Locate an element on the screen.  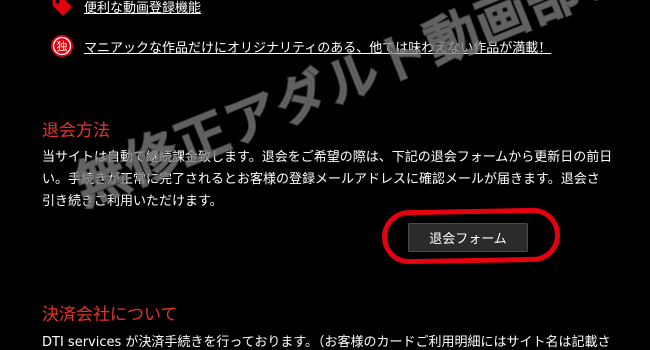
feature-item-video-registration: 便利な動画登録機能 is located at coordinates (125, 9).